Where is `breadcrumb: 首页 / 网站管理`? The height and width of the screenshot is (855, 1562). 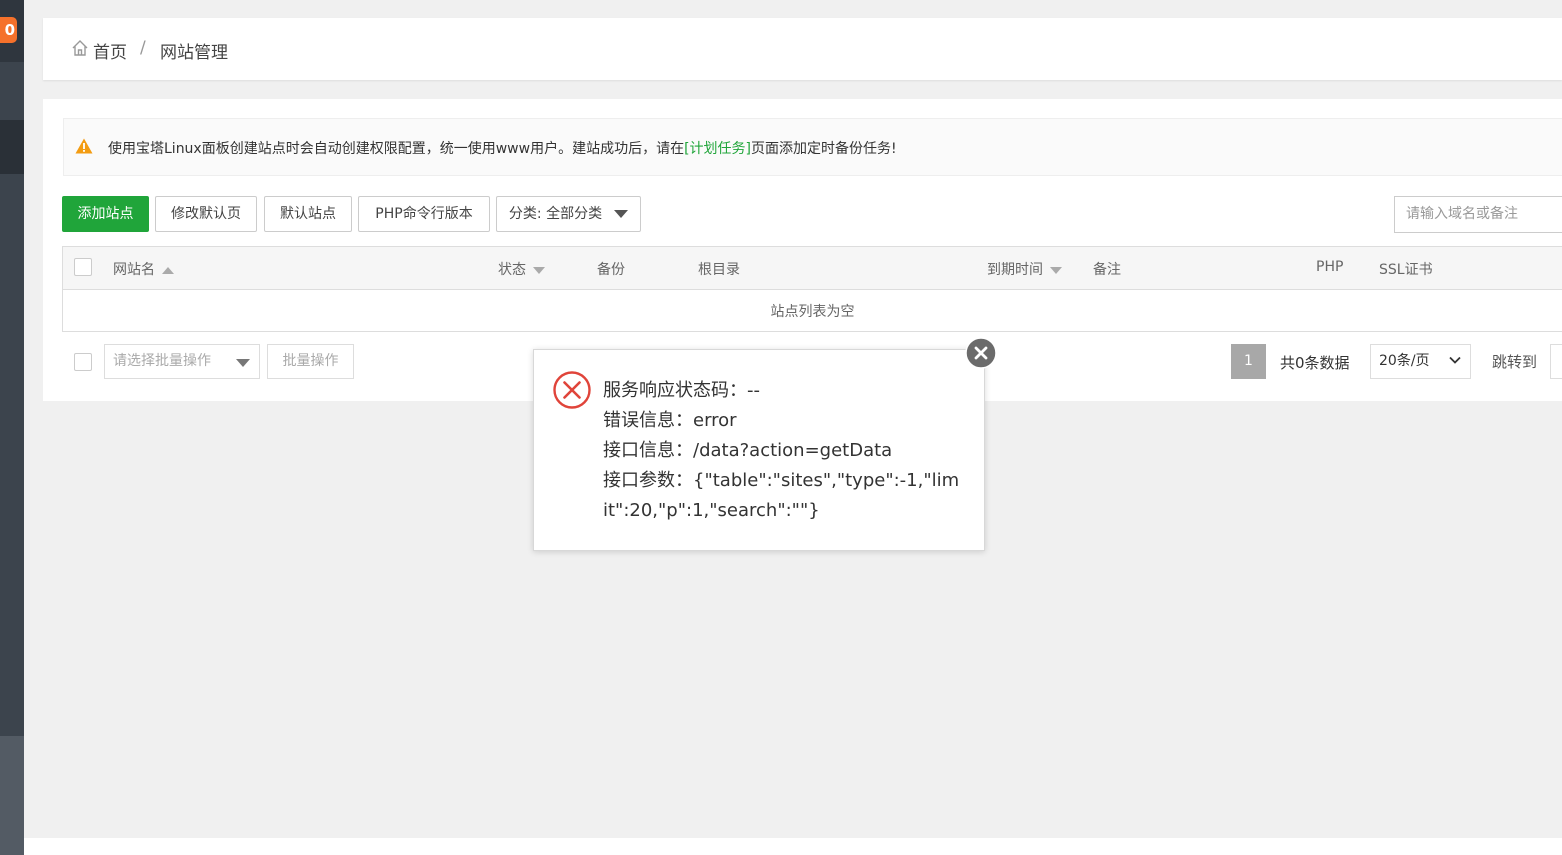 breadcrumb: 首页 / 网站管理 is located at coordinates (802, 49).